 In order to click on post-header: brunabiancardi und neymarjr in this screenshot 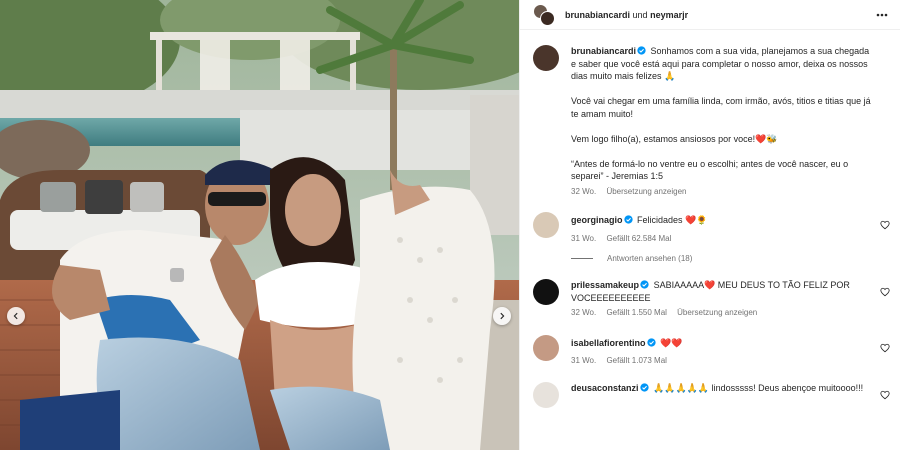, I will do `click(710, 15)`.